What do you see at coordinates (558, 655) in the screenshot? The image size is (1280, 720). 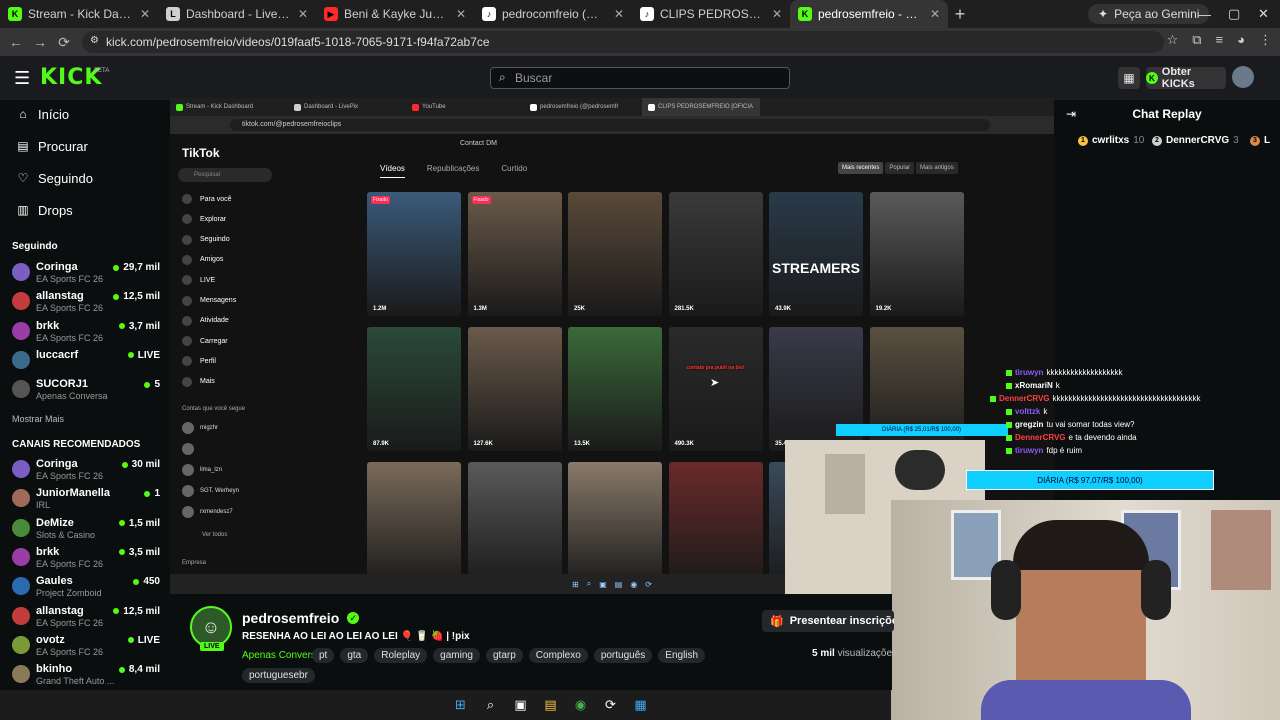 I see `tag-chip: Complexo` at bounding box center [558, 655].